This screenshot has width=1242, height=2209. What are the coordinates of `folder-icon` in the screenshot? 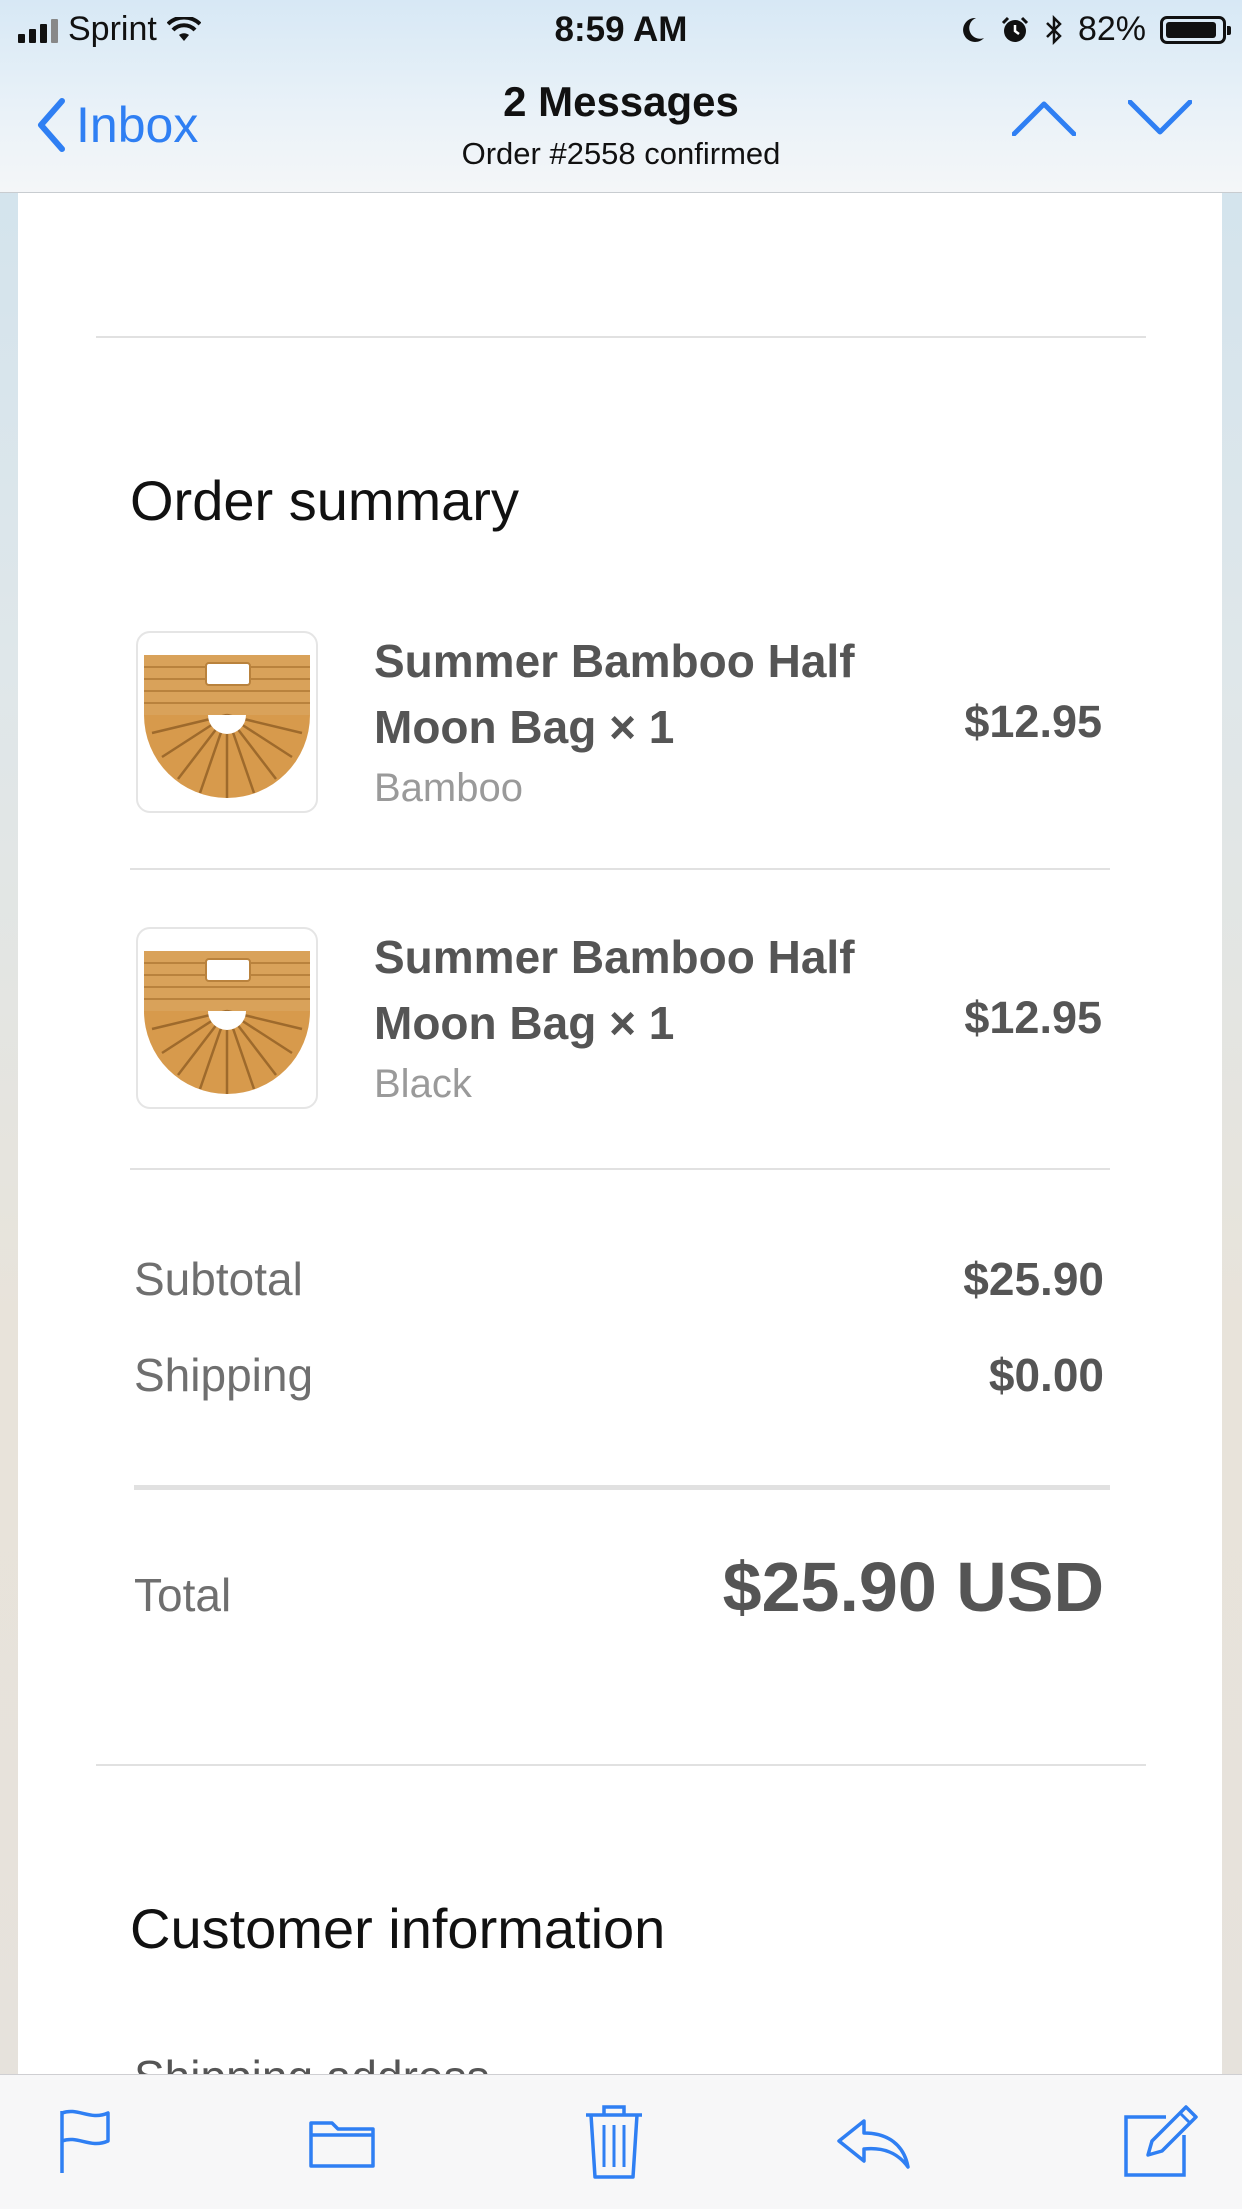 It's located at (342, 2144).